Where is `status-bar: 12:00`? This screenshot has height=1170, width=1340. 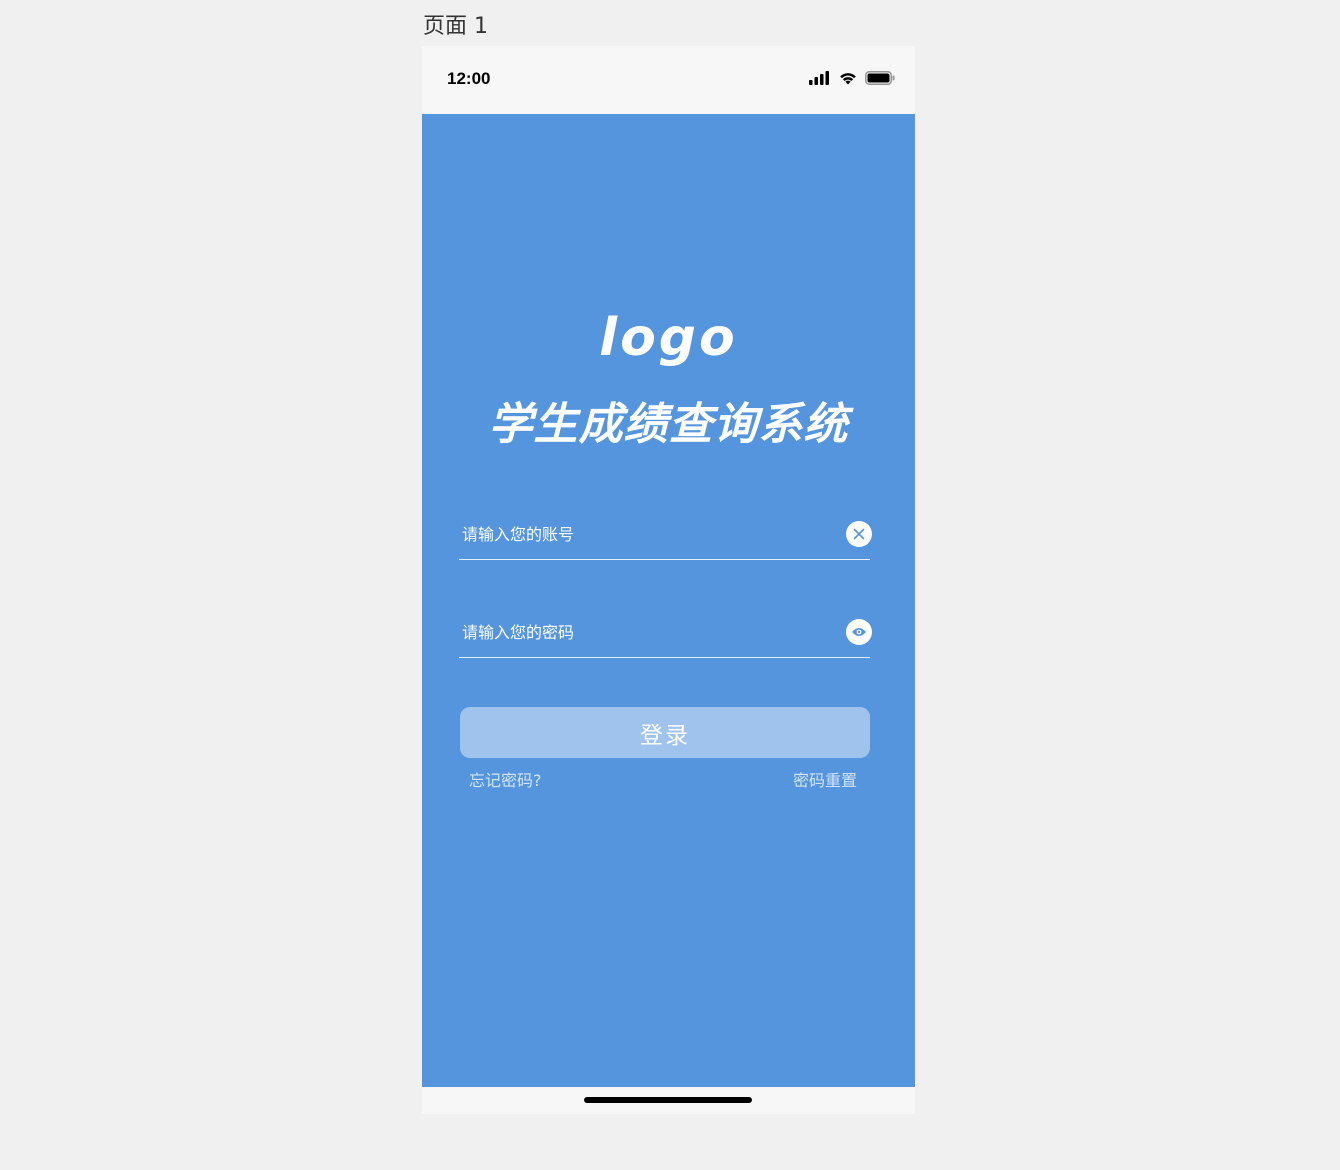 status-bar: 12:00 is located at coordinates (668, 80).